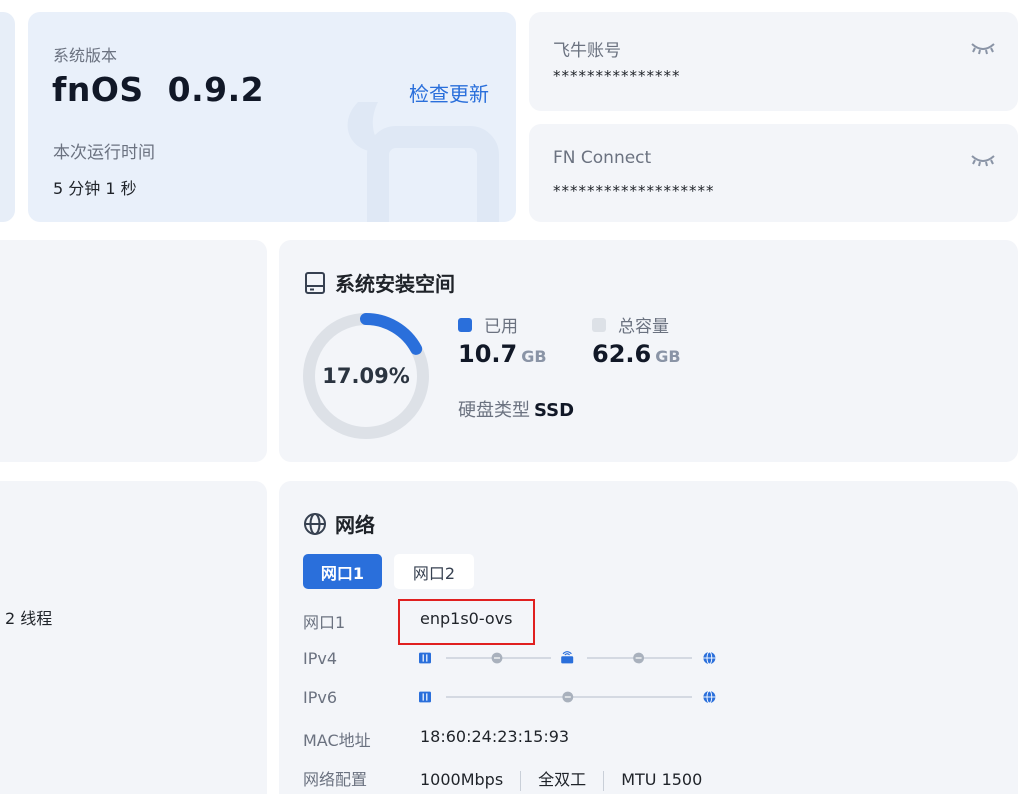 This screenshot has width=1018, height=794. I want to click on hard-drive-icon, so click(315, 282).